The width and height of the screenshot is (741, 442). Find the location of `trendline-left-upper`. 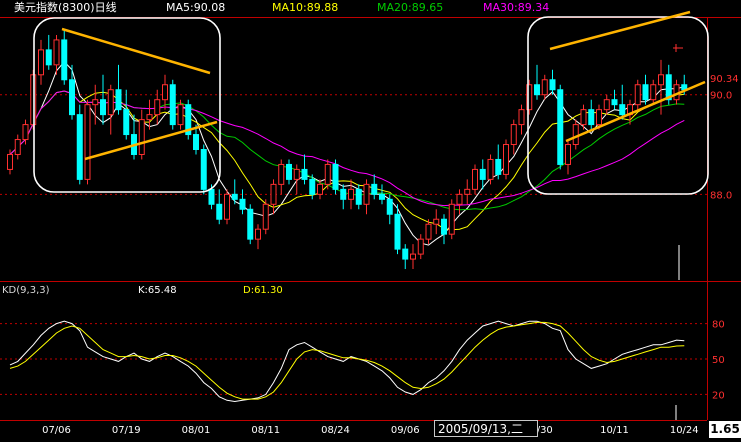

trendline-left-upper is located at coordinates (136, 51).